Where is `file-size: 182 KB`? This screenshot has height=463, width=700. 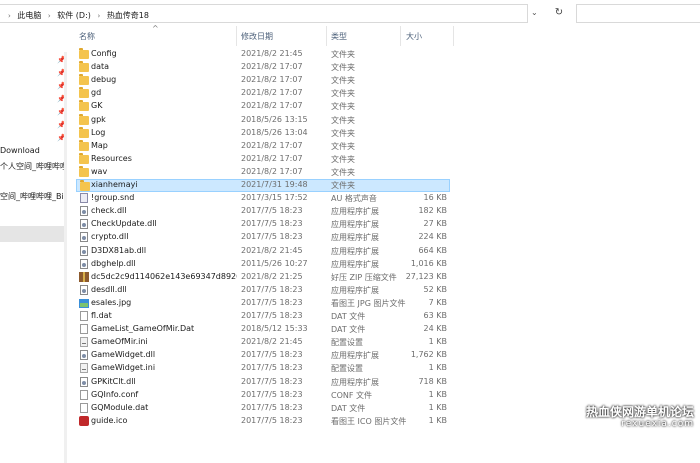
file-size: 182 KB is located at coordinates (432, 211).